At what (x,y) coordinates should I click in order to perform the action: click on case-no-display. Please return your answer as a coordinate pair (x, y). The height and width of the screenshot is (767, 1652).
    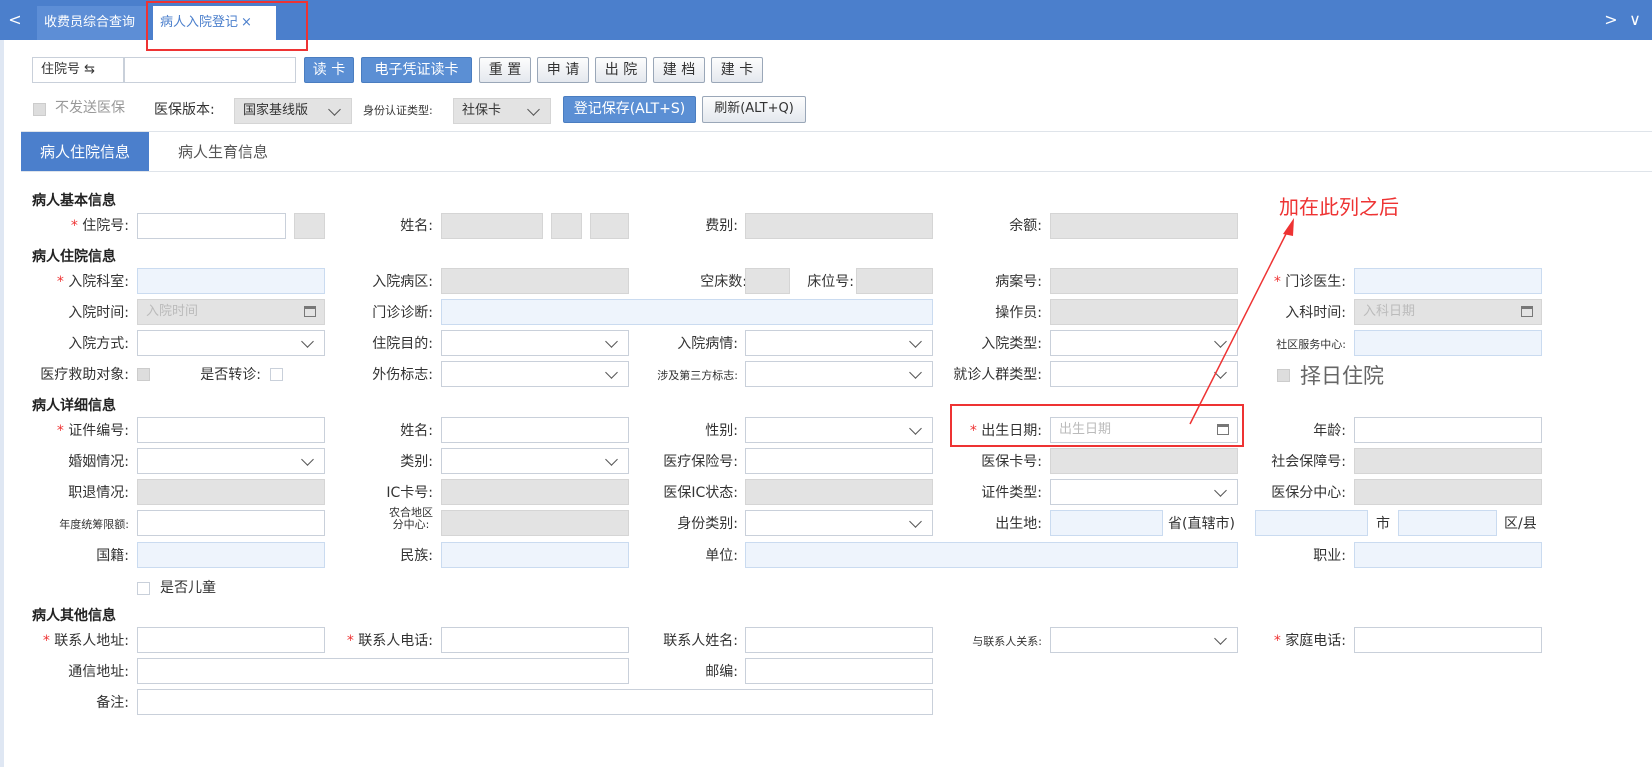
    Looking at the image, I should click on (1144, 281).